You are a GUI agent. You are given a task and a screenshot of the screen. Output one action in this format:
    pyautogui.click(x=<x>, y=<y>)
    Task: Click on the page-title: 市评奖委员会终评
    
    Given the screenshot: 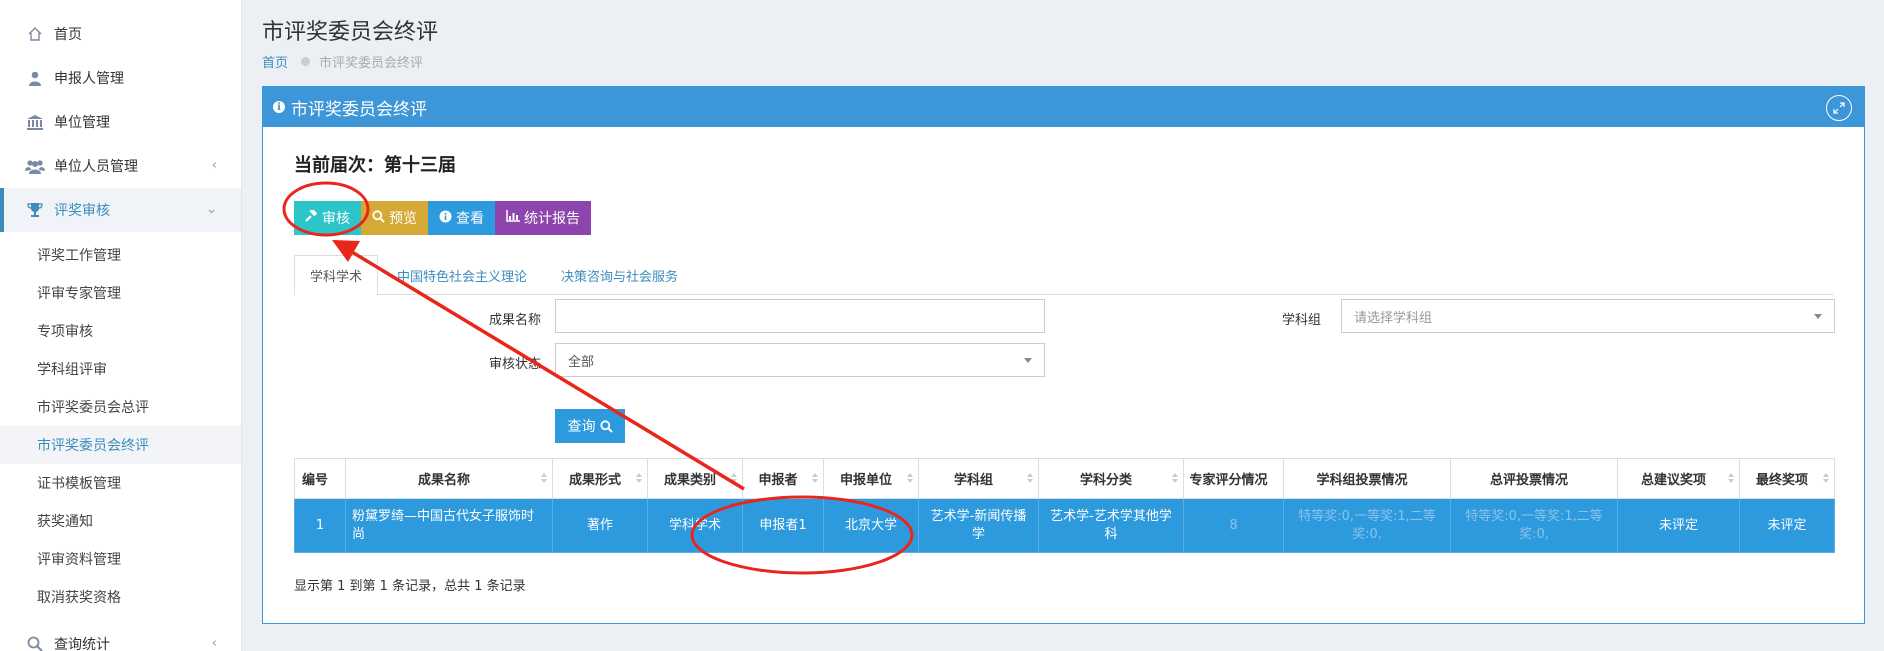 What is the action you would take?
    pyautogui.click(x=350, y=32)
    